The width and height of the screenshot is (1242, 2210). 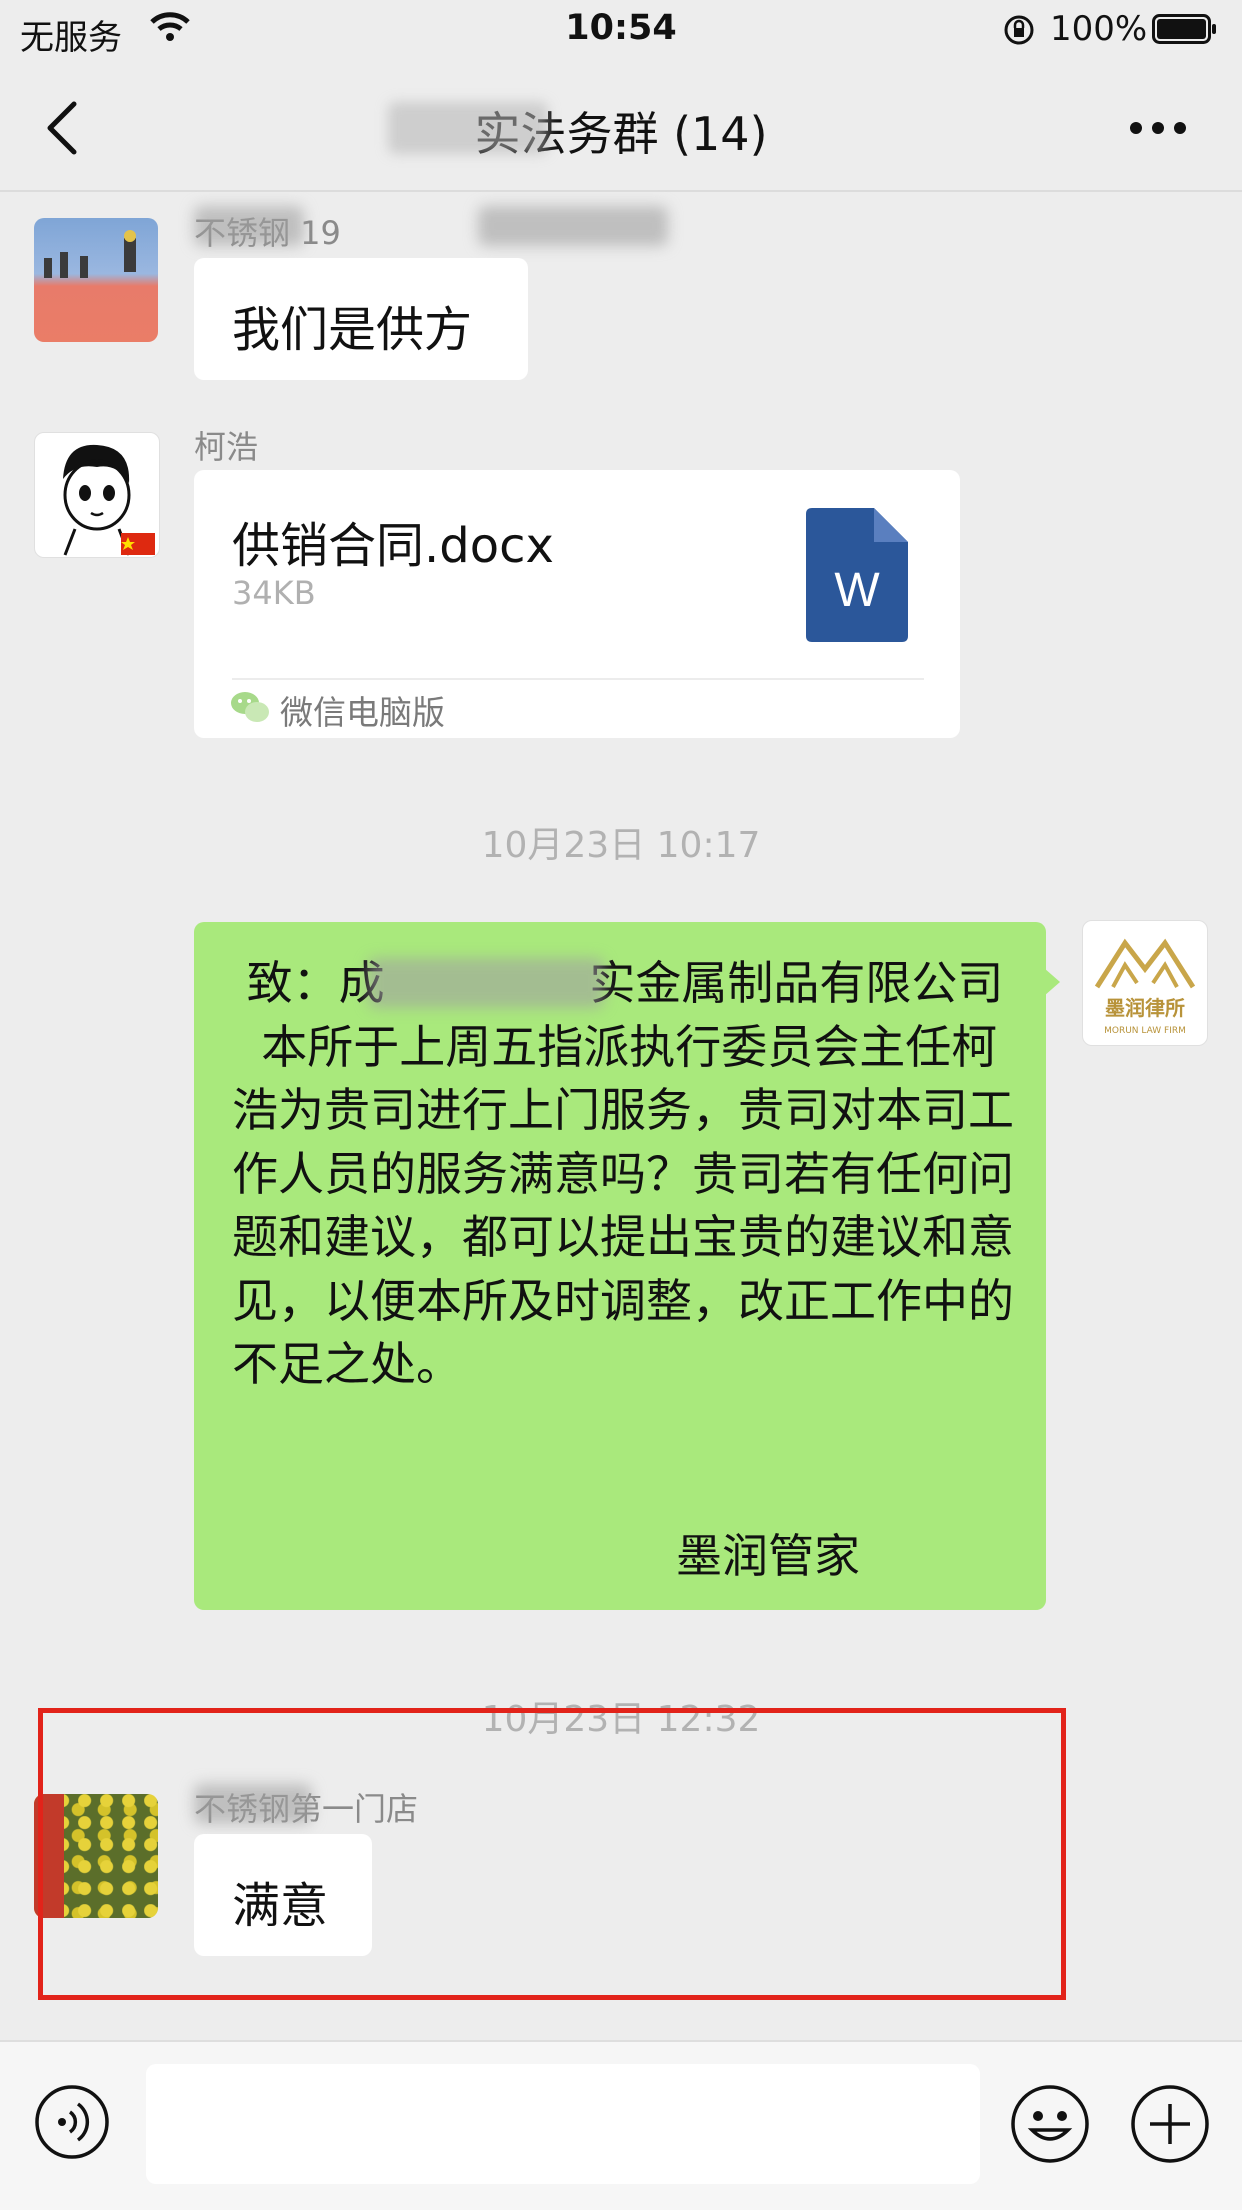 I want to click on emoji-button, so click(x=1050, y=2124).